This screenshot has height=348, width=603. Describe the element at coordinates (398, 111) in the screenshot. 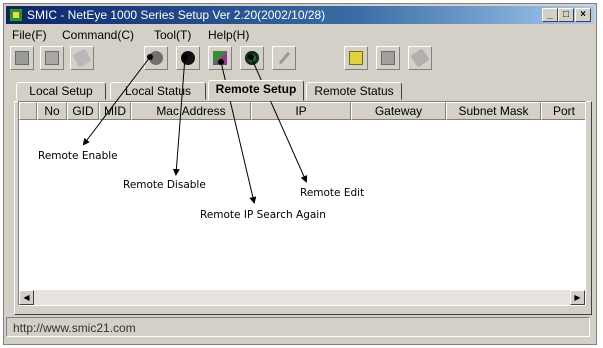

I see `column-header-gateway: Gateway` at that location.